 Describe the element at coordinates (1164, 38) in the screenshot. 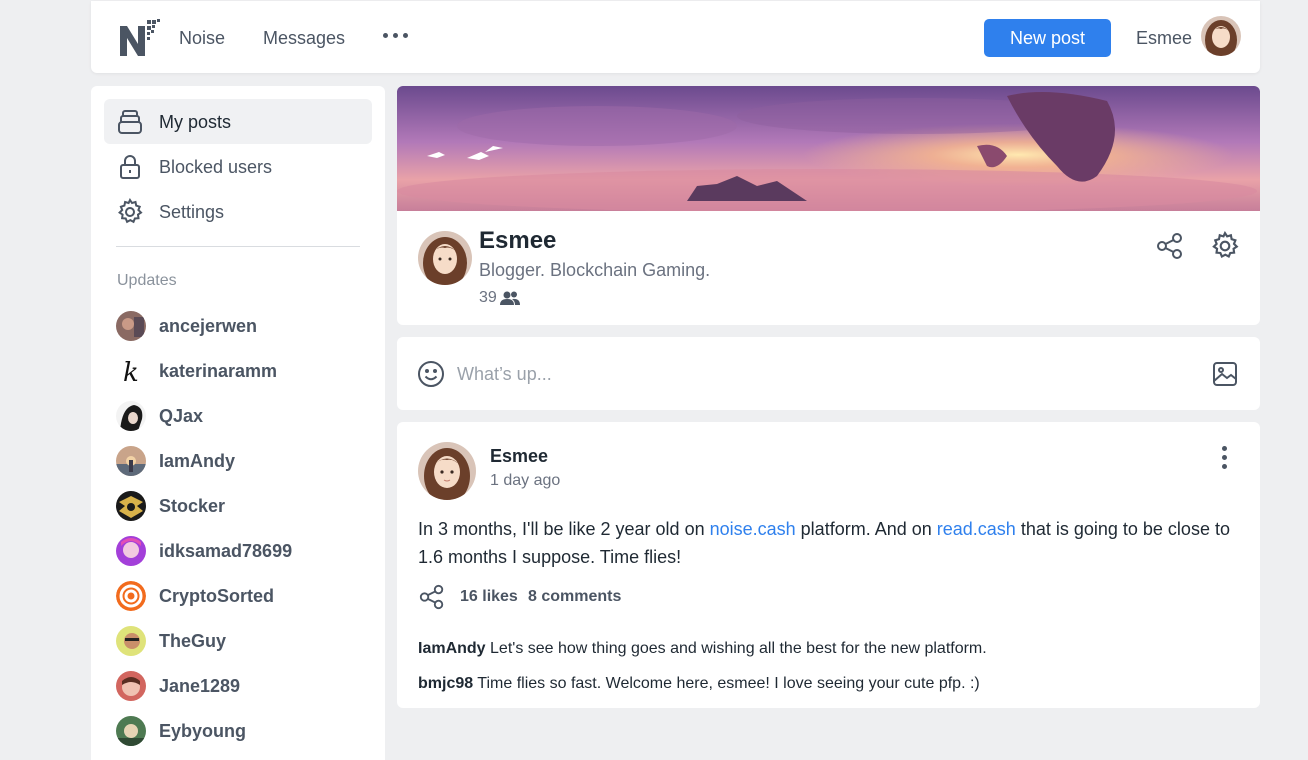

I see `user-menu-name: Esmee` at that location.